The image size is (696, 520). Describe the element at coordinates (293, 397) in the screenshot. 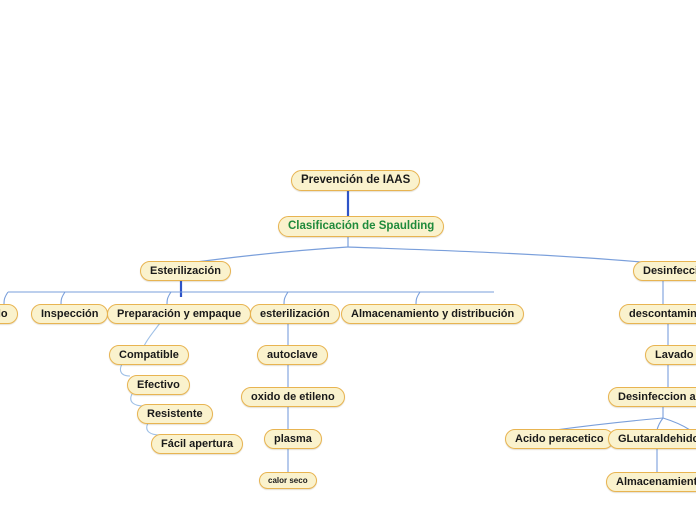

I see `node-oxido-de-etileno: oxido de etileno` at that location.